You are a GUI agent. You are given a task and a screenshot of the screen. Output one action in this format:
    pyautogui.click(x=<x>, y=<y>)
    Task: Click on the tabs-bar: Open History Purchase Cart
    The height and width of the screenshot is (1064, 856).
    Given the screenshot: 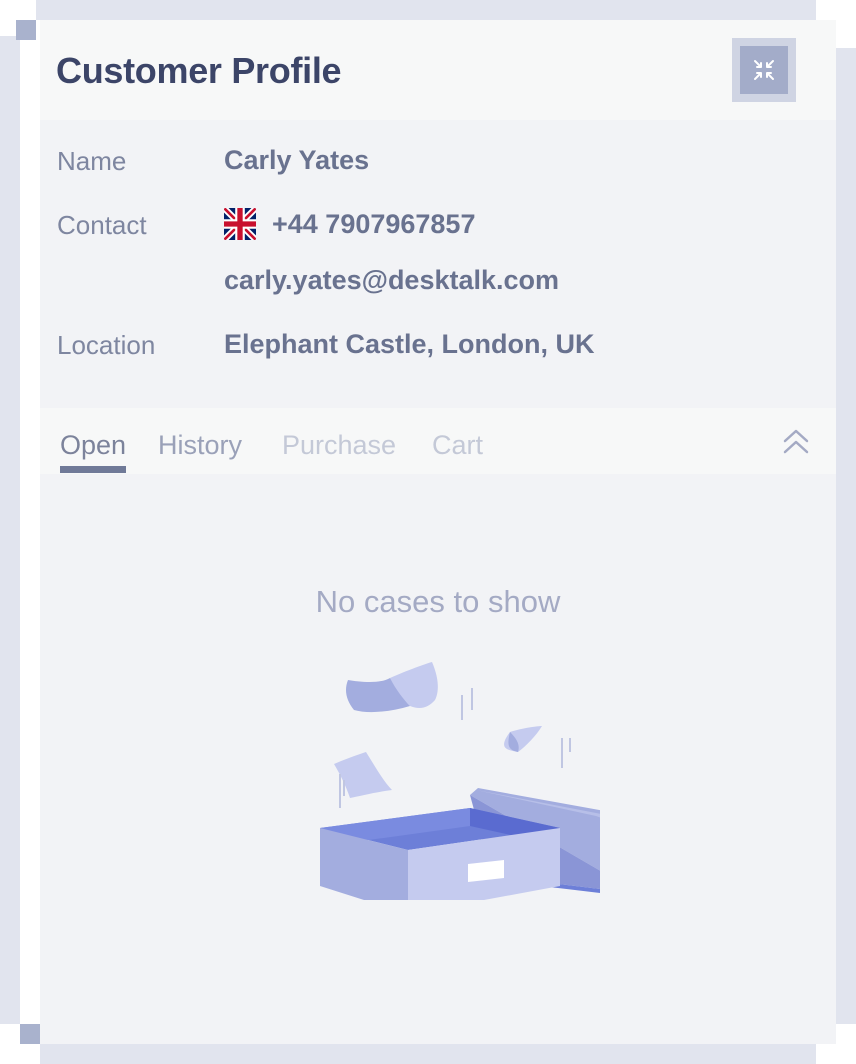 What is the action you would take?
    pyautogui.click(x=438, y=441)
    